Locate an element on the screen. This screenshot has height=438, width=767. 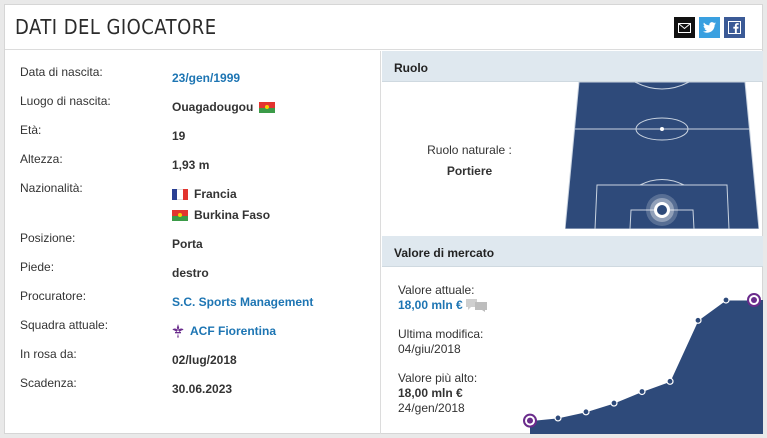
detail-label: Altezza: is located at coordinates (41, 159).